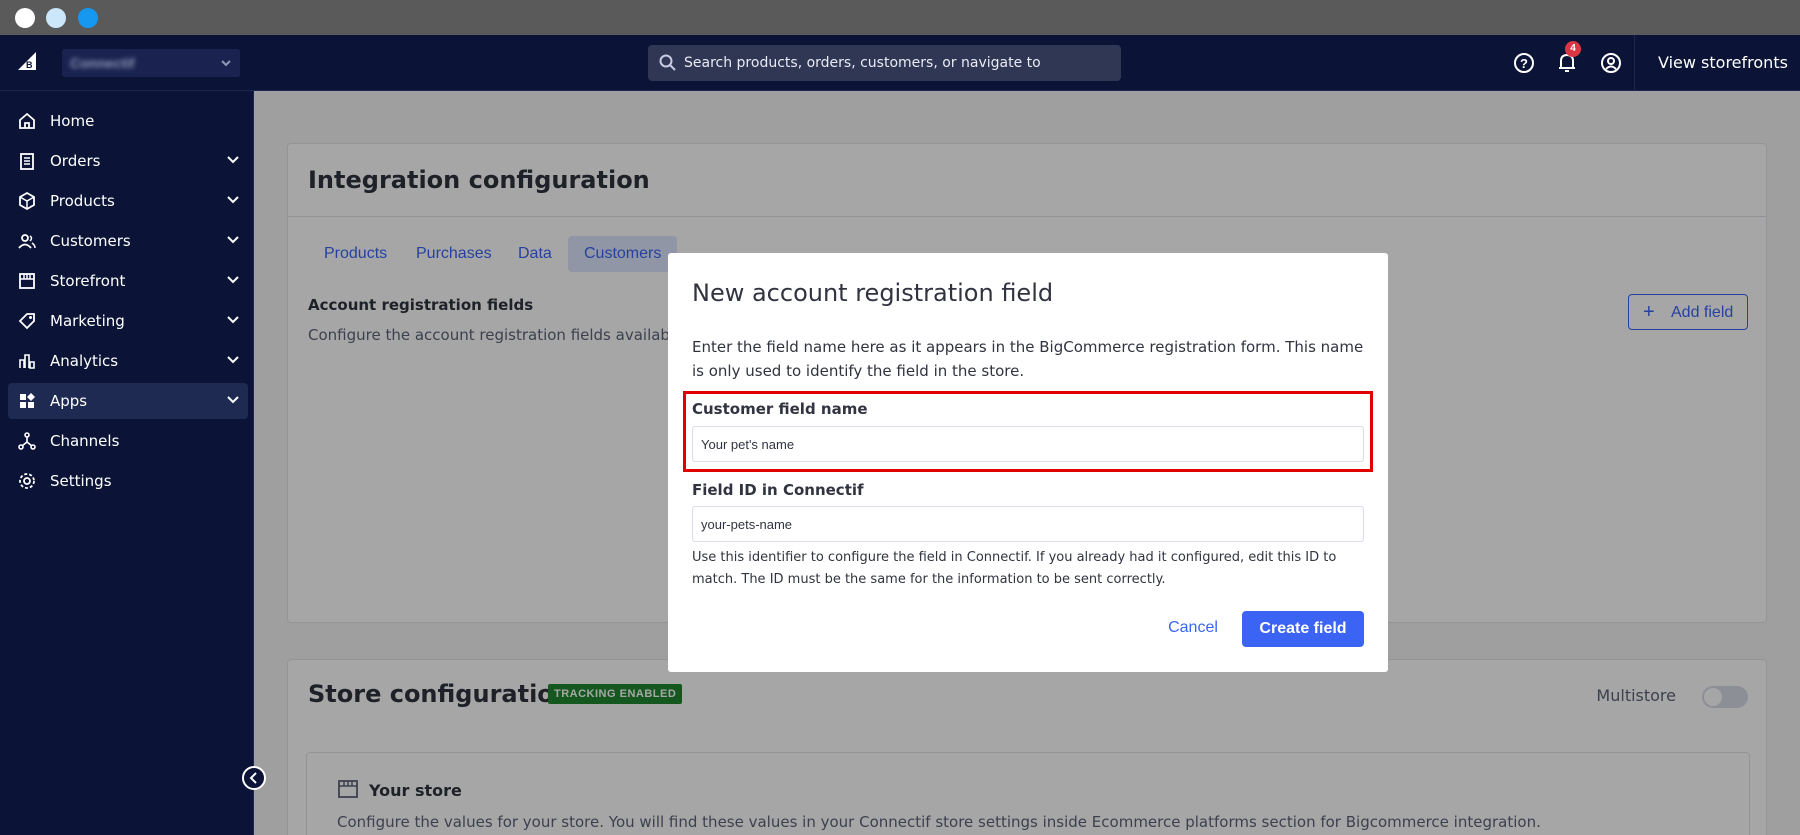 This screenshot has width=1800, height=835. What do you see at coordinates (26, 321) in the screenshot?
I see `marketing-icon` at bounding box center [26, 321].